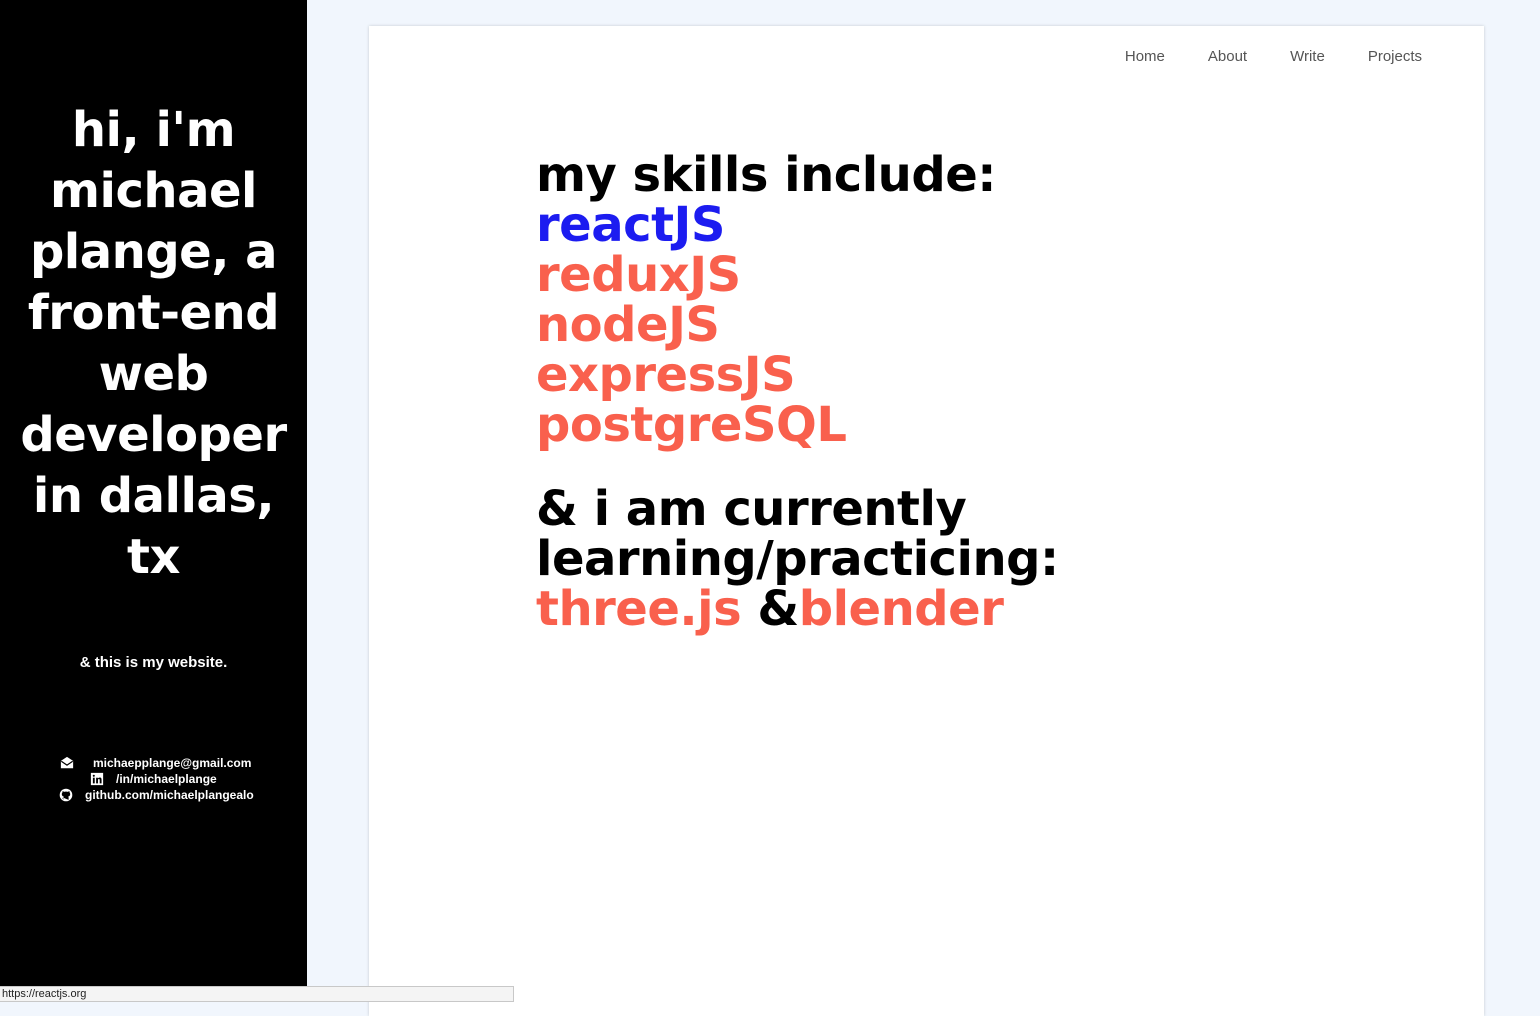  Describe the element at coordinates (153, 313) in the screenshot. I see `intro-line: front-end` at that location.